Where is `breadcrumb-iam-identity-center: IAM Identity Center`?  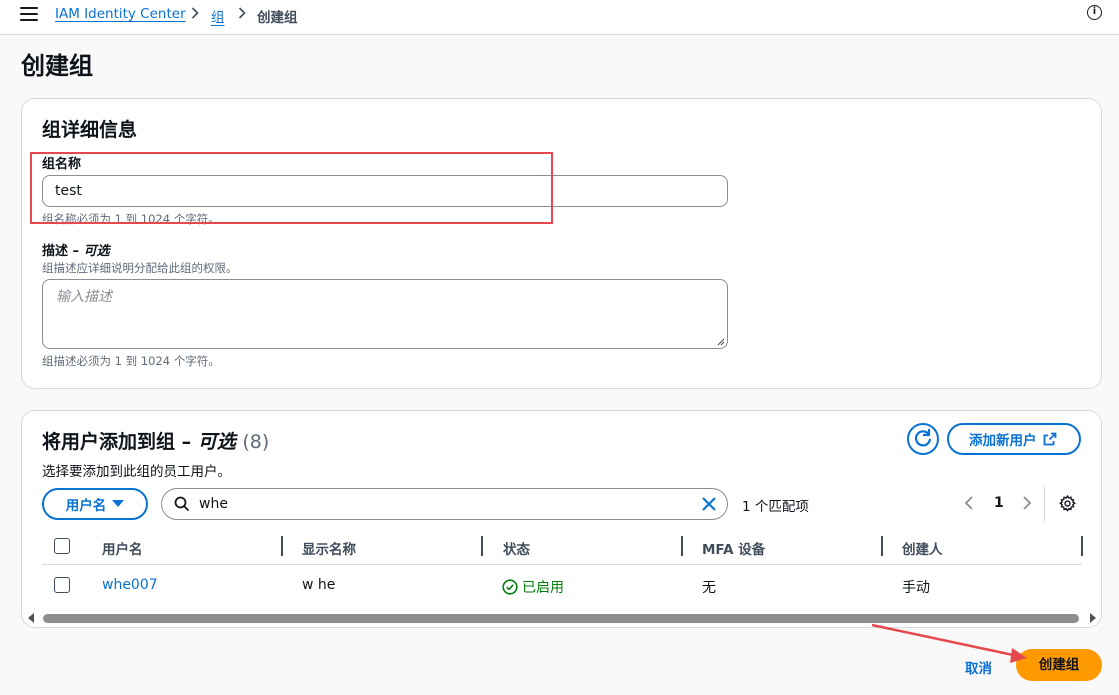 breadcrumb-iam-identity-center: IAM Identity Center is located at coordinates (120, 14).